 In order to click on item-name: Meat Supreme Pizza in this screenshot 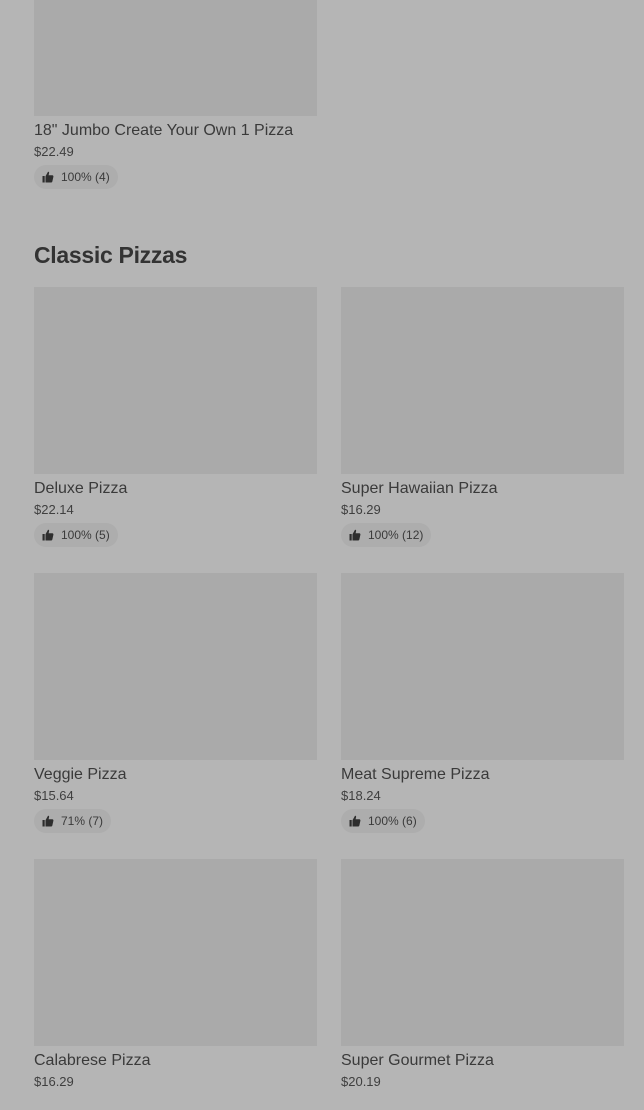, I will do `click(415, 774)`.